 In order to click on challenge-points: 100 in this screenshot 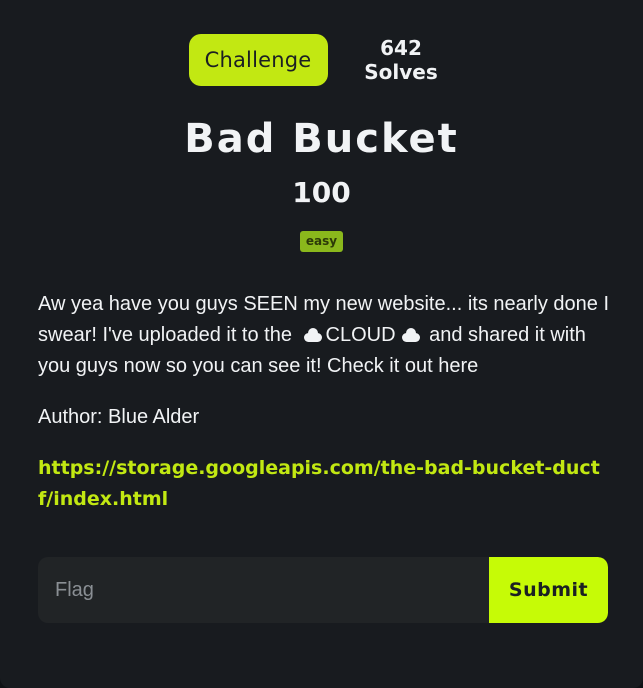, I will do `click(321, 192)`.